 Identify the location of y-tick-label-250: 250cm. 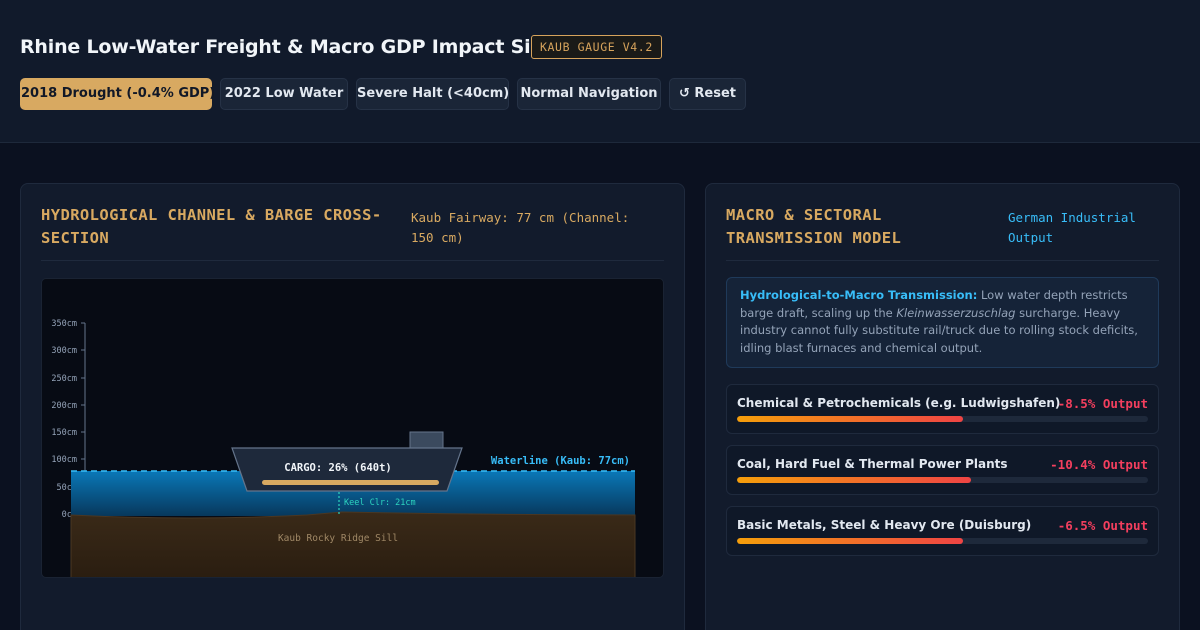
(64, 379).